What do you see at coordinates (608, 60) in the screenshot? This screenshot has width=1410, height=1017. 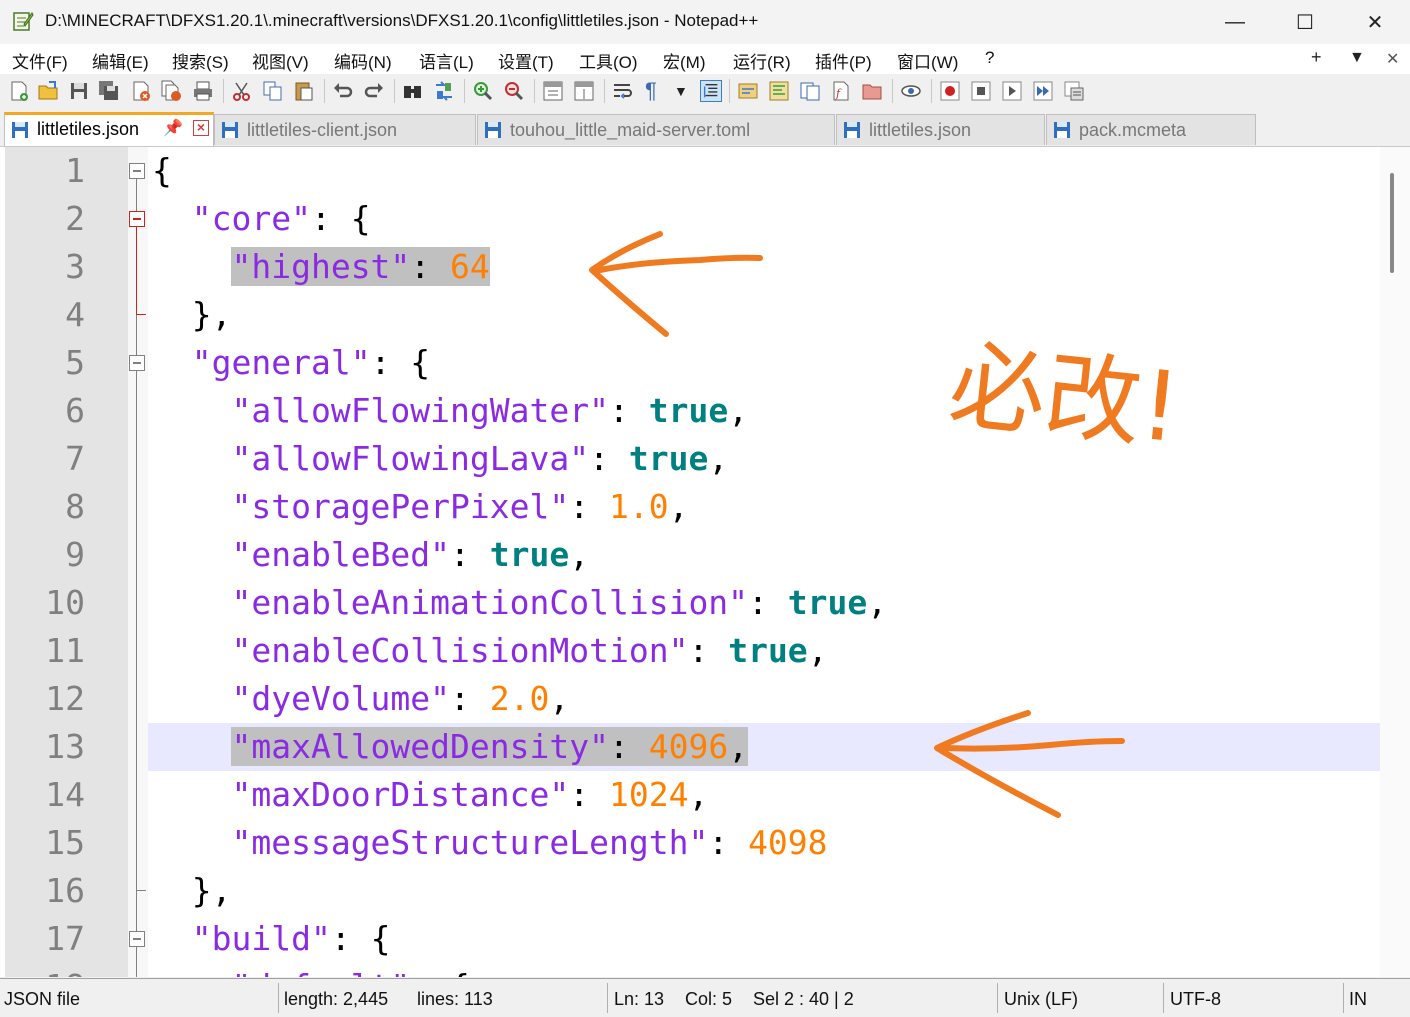 I see `menu-tools: 工具(O)` at bounding box center [608, 60].